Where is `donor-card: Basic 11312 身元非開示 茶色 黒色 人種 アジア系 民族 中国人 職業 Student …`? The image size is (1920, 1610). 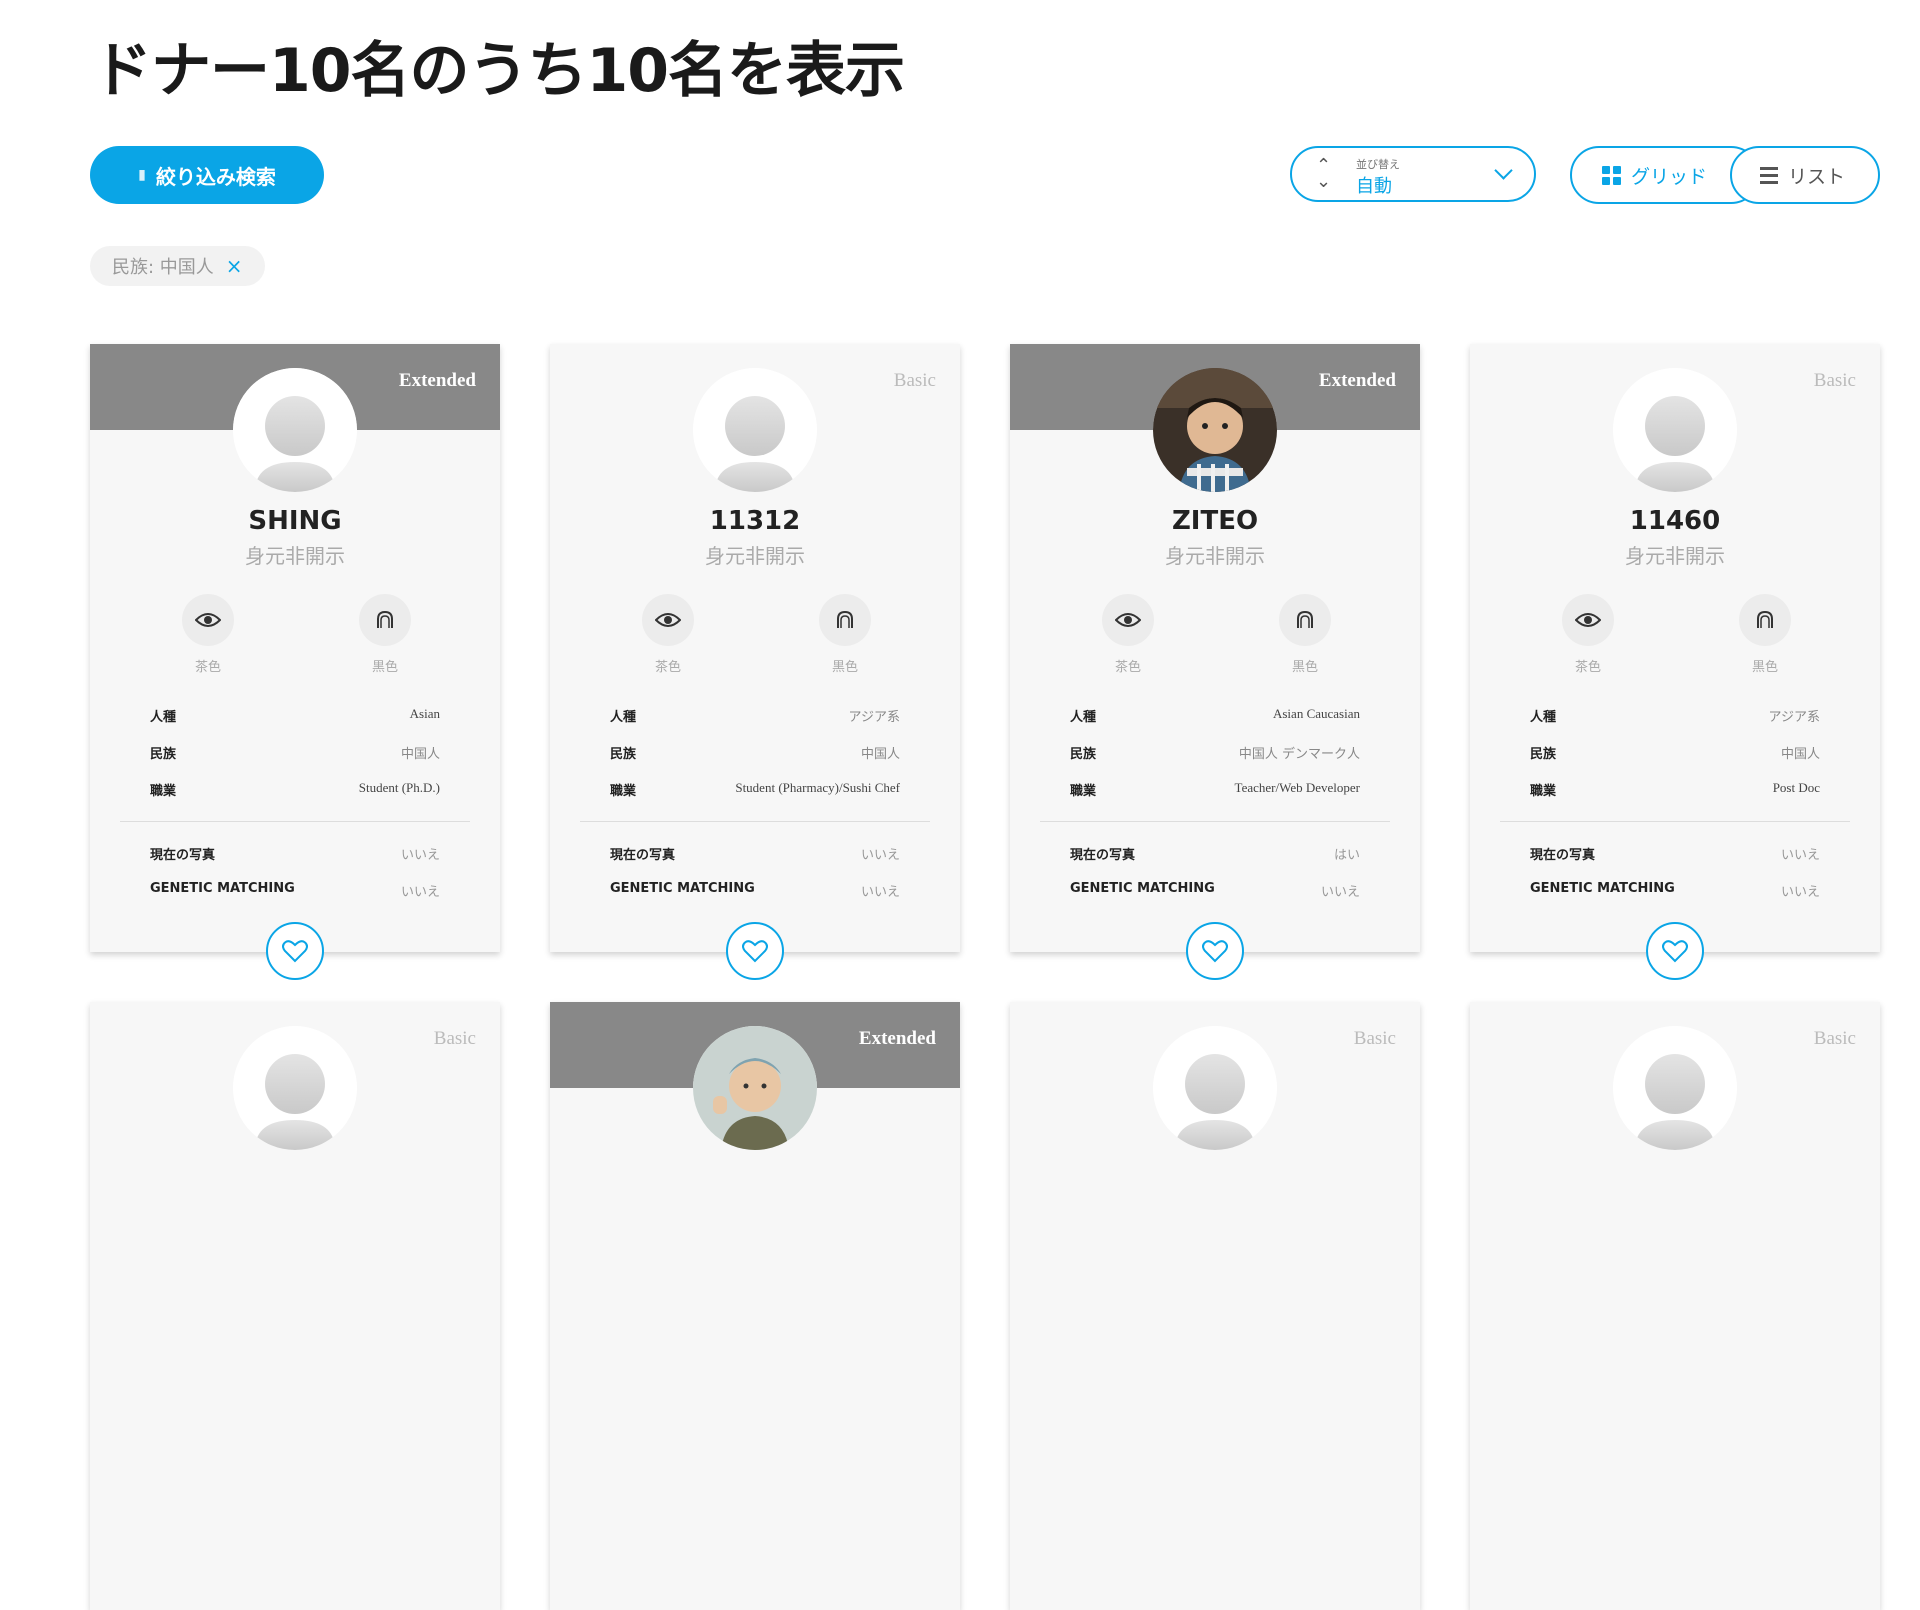 donor-card: Basic 11312 身元非開示 茶色 黒色 人種 アジア系 民族 中国人 職業 Student … is located at coordinates (755, 648).